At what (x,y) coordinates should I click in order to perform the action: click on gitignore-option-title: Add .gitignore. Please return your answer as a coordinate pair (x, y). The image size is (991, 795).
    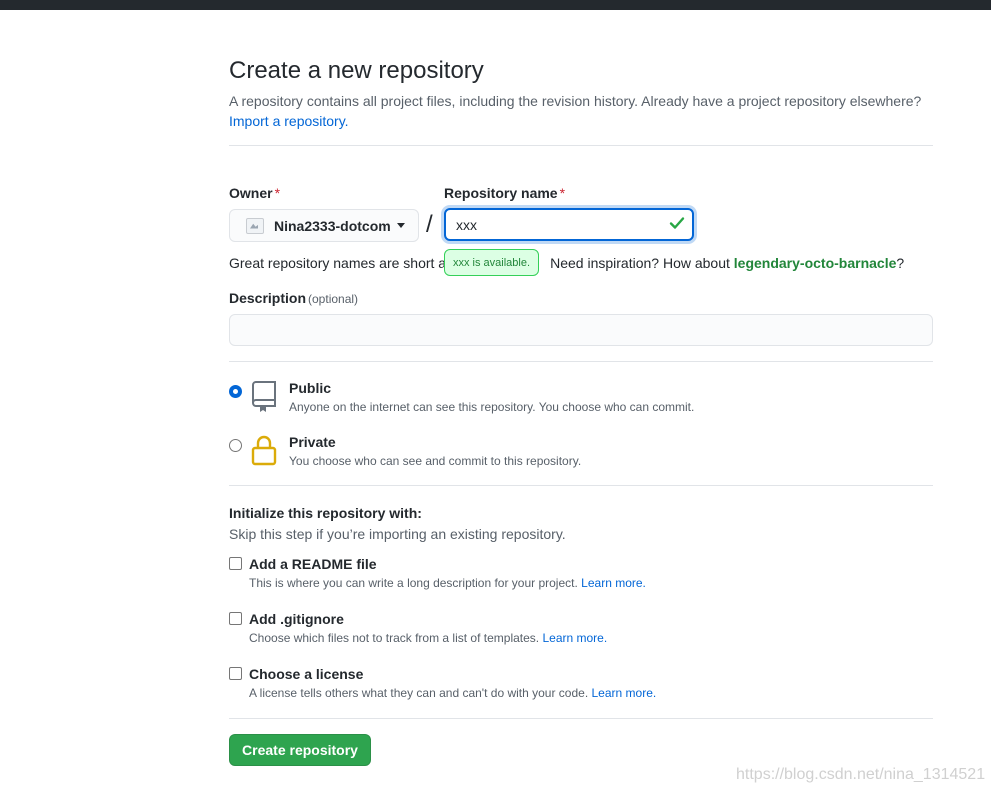
    Looking at the image, I should click on (296, 619).